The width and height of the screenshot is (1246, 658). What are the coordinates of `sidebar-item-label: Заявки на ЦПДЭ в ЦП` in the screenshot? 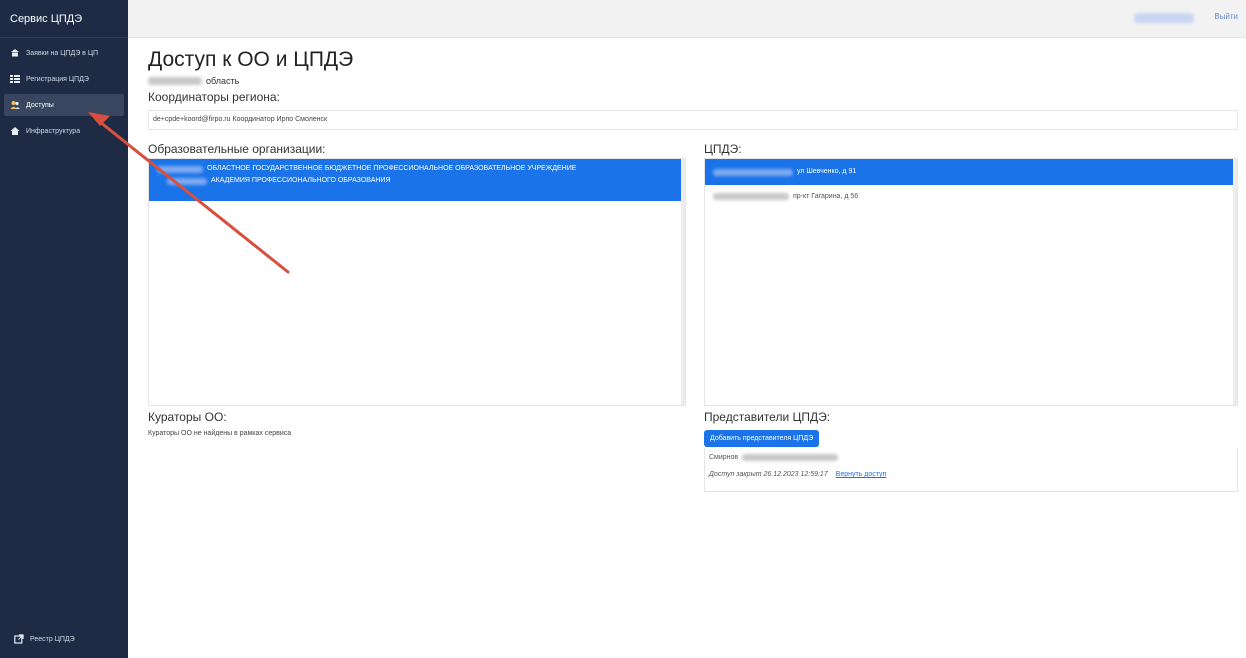 It's located at (62, 53).